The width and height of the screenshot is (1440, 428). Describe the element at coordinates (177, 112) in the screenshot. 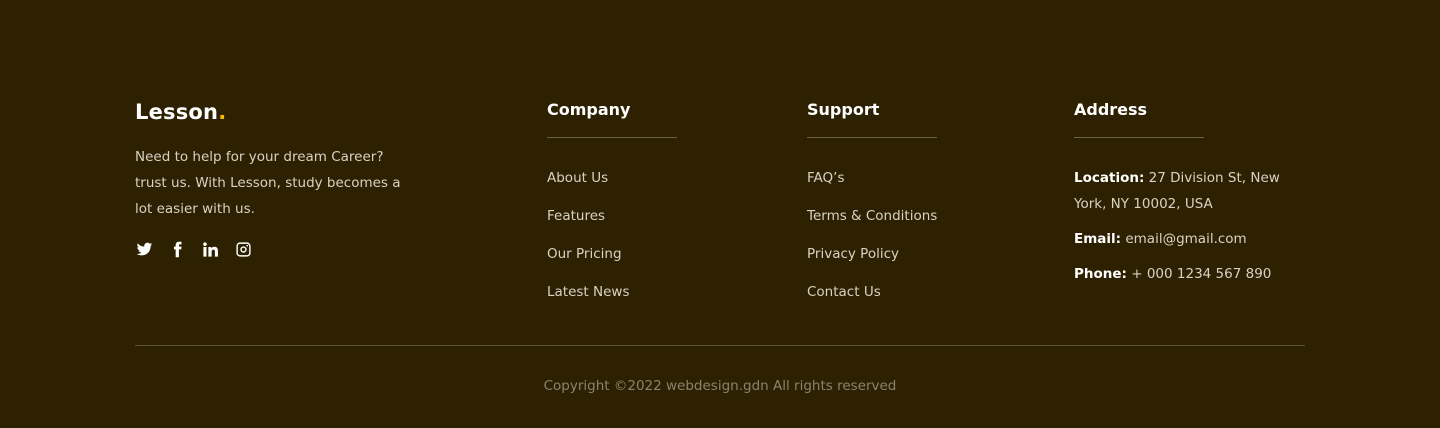

I see `logo-text: Lesson` at that location.